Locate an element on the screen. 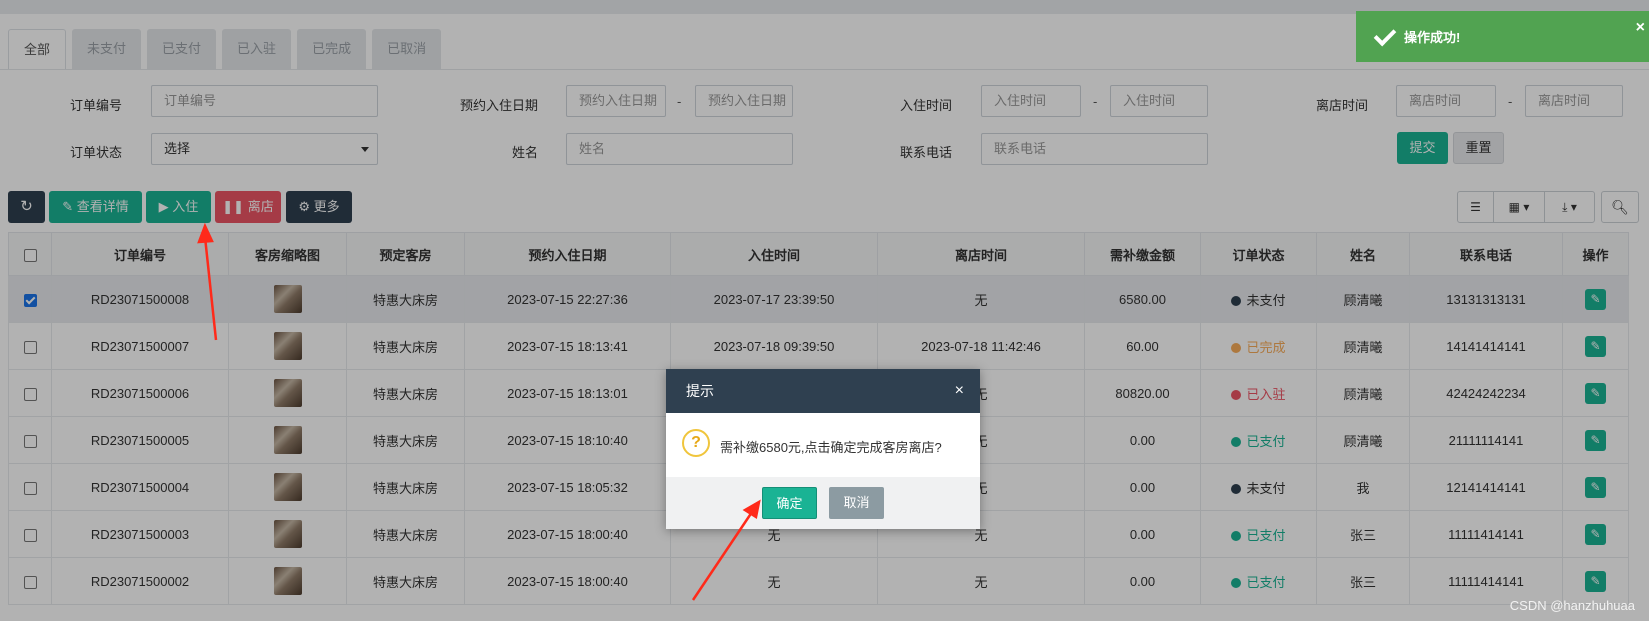 The width and height of the screenshot is (1649, 621). arrow-to-confirm-button is located at coordinates (722, 556).